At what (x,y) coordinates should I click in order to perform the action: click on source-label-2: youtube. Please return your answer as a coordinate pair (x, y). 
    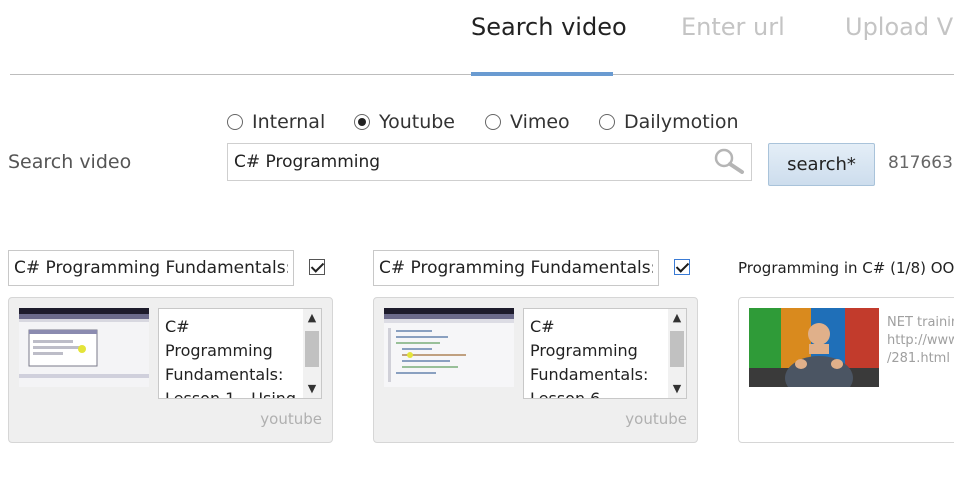
    Looking at the image, I should click on (656, 419).